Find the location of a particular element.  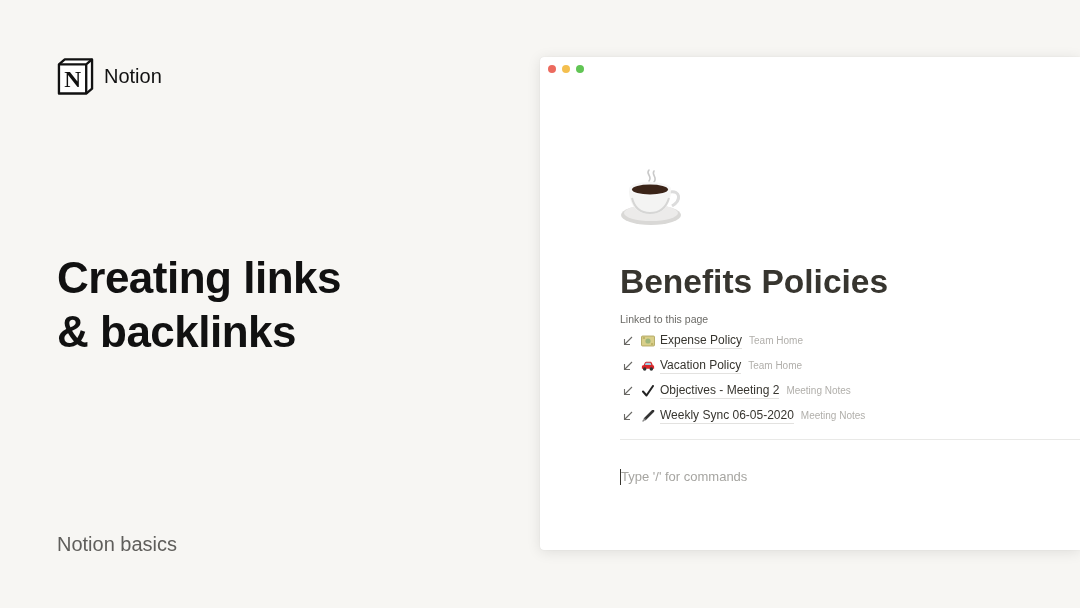

page-link: Vacation Policy is located at coordinates (701, 365).